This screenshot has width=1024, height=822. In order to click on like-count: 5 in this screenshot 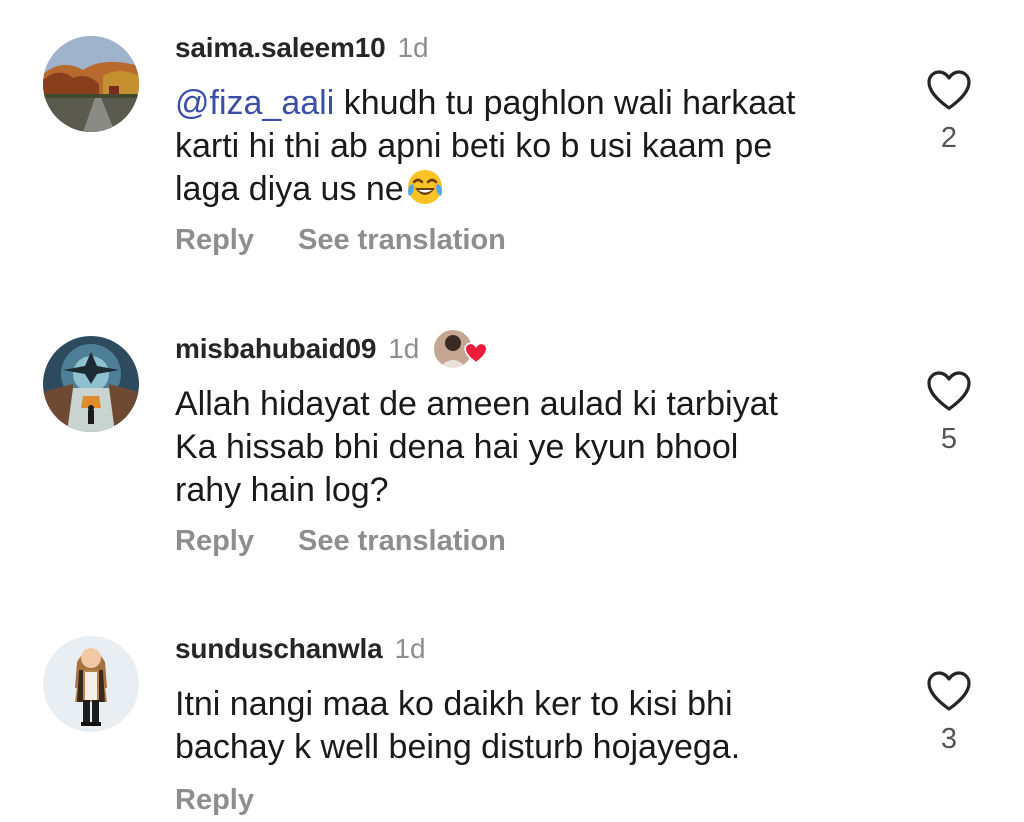, I will do `click(949, 439)`.